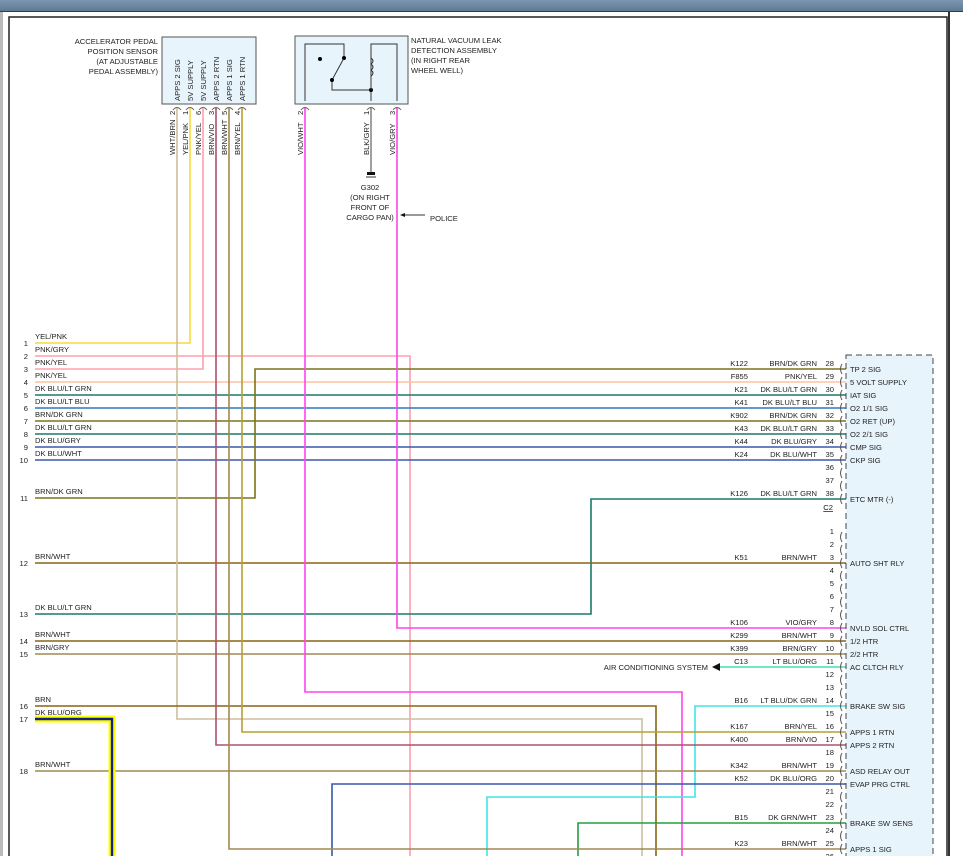 The width and height of the screenshot is (963, 856). What do you see at coordinates (172, 113) in the screenshot?
I see `apps-pin-number: 2` at bounding box center [172, 113].